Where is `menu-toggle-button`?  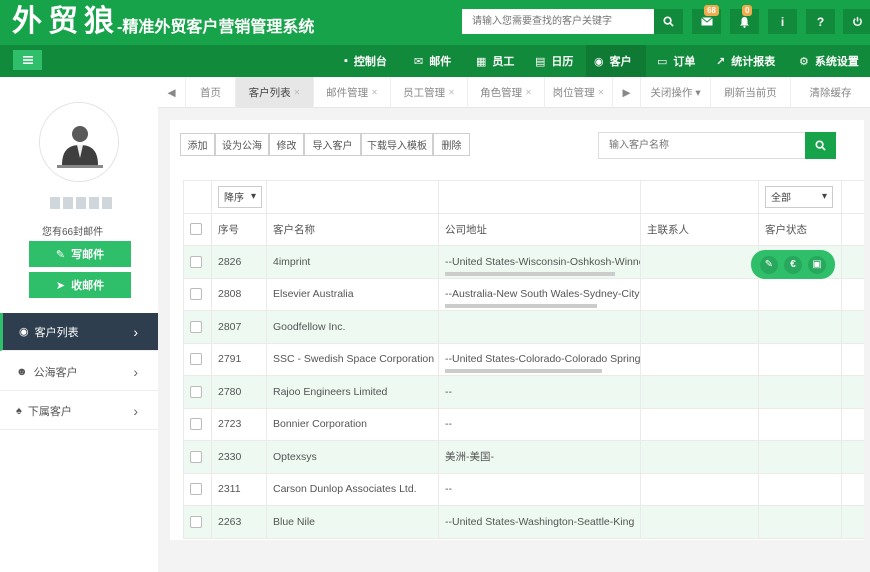
menu-toggle-button is located at coordinates (27, 60).